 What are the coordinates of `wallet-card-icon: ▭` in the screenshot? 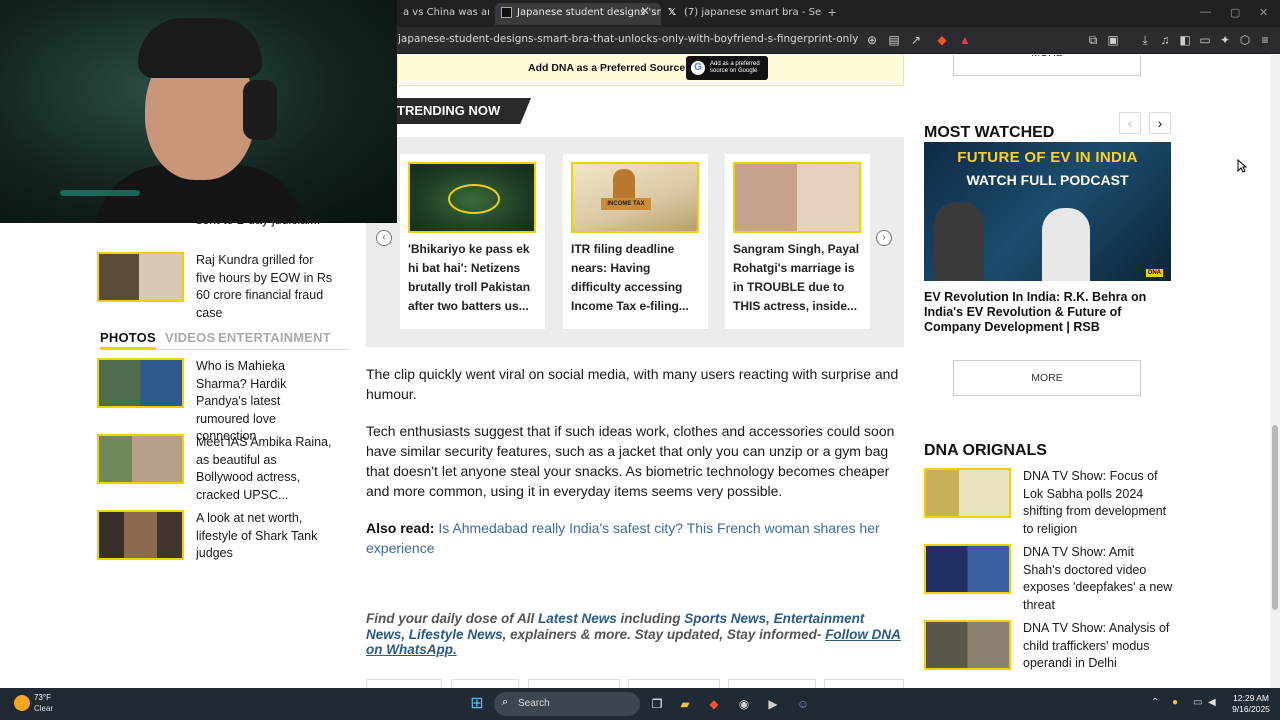 It's located at (1205, 40).